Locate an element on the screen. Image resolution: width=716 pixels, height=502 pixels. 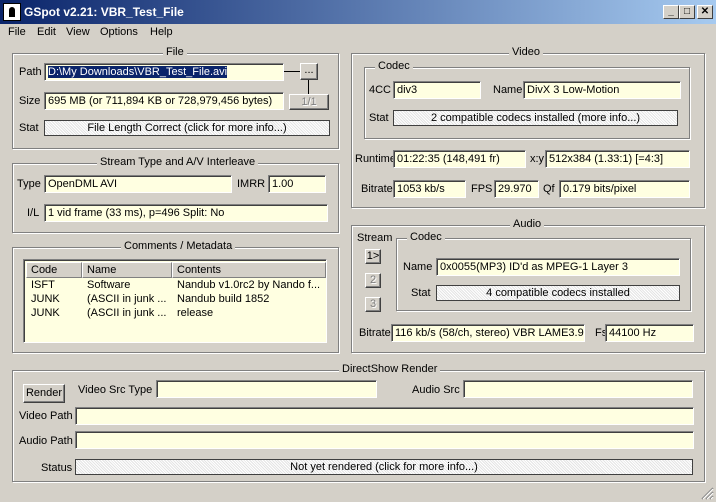
audio-group-title: Audio is located at coordinates (527, 224).